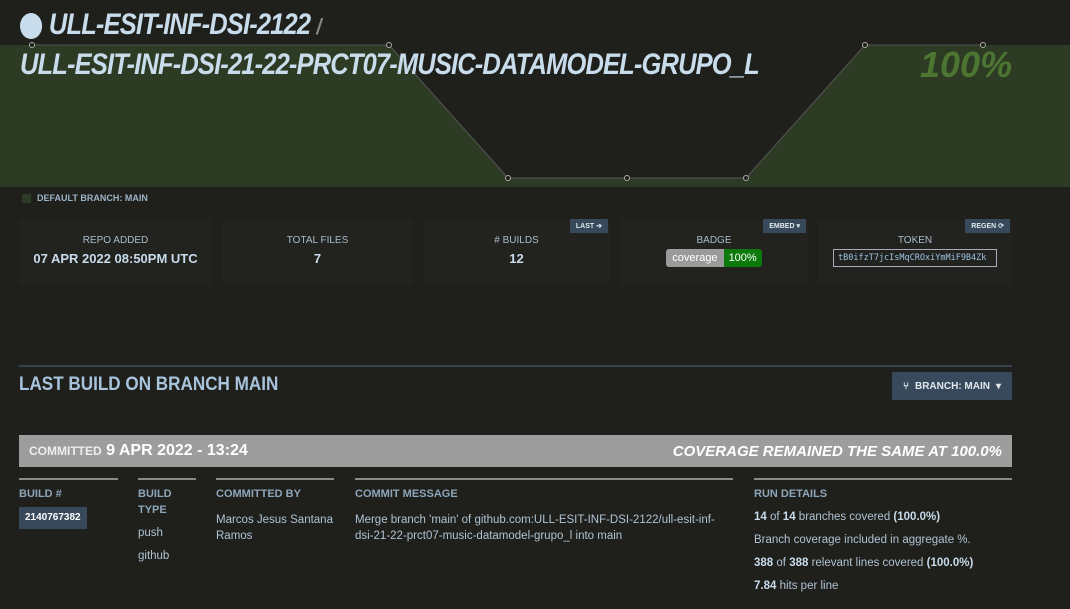 The width and height of the screenshot is (1070, 609). Describe the element at coordinates (998, 386) in the screenshot. I see `caret-down-icon: ▾` at that location.